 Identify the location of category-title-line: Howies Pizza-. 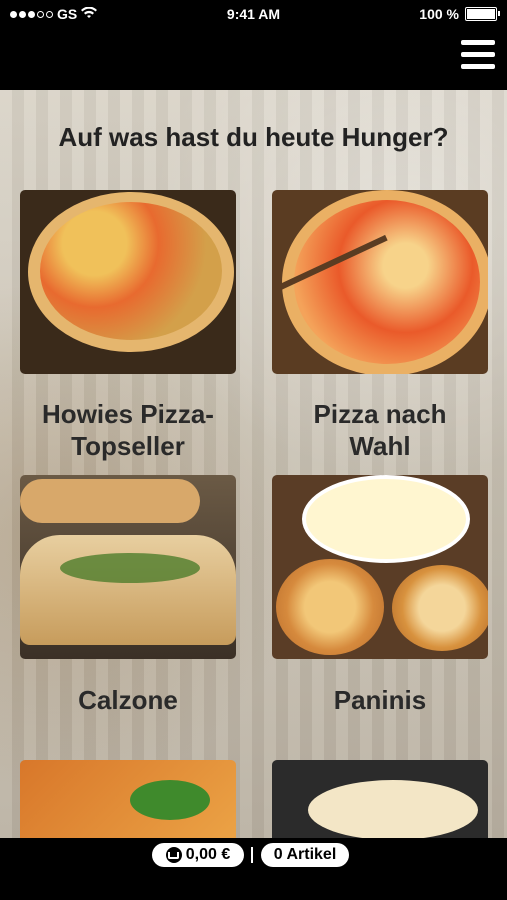
(128, 414).